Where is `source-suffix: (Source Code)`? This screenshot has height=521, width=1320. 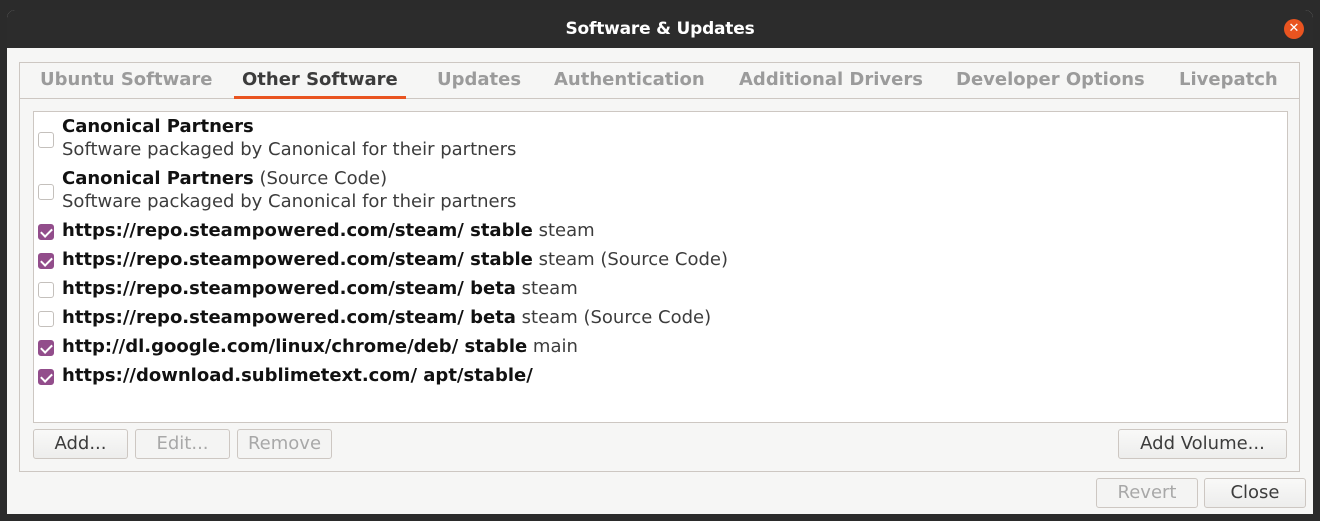
source-suffix: (Source Code) is located at coordinates (320, 178).